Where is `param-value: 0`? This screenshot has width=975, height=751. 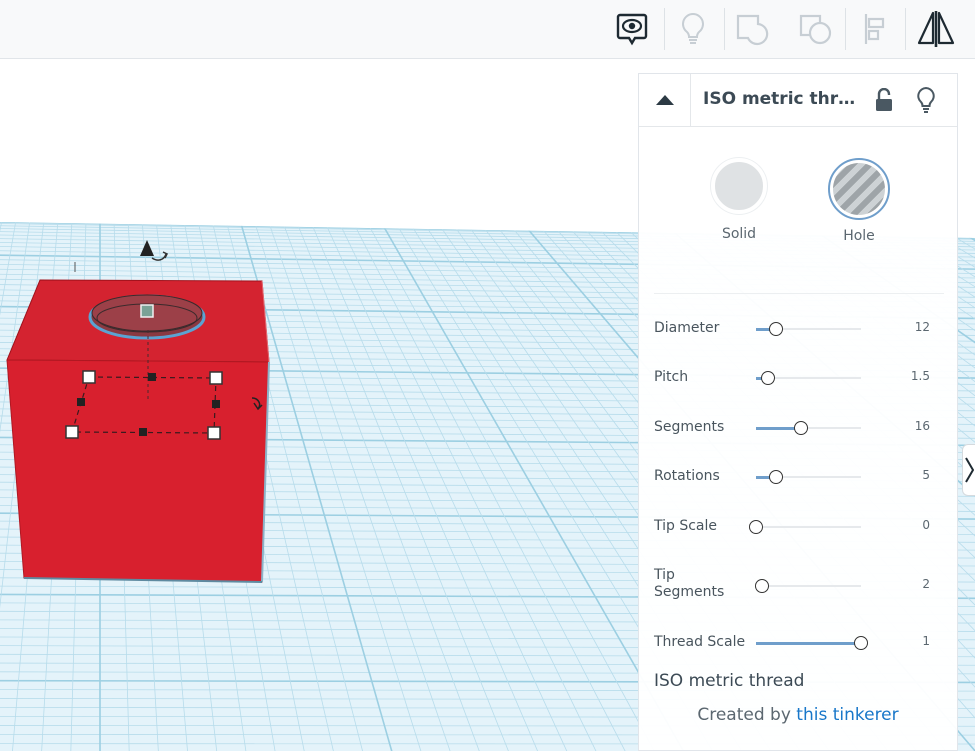
param-value: 0 is located at coordinates (915, 525).